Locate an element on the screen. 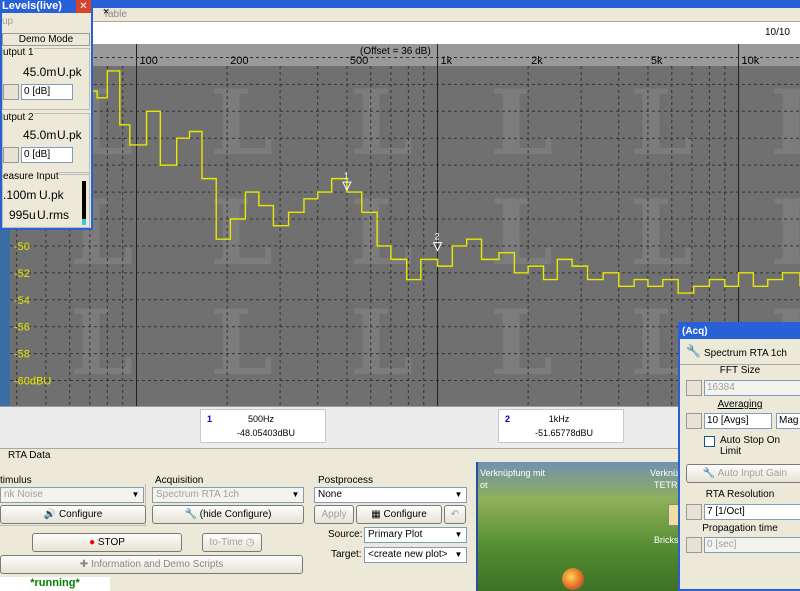  level-meter is located at coordinates (84, 203).